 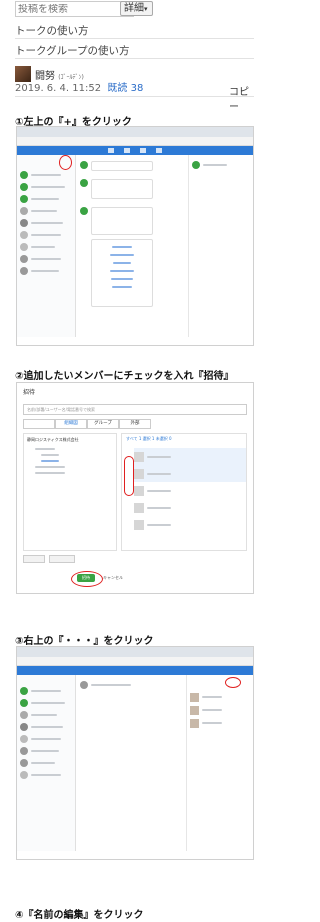 What do you see at coordinates (124, 376) in the screenshot?
I see `step-2-heading: ②追加したいメンバーにチェックを入れ『招待』` at bounding box center [124, 376].